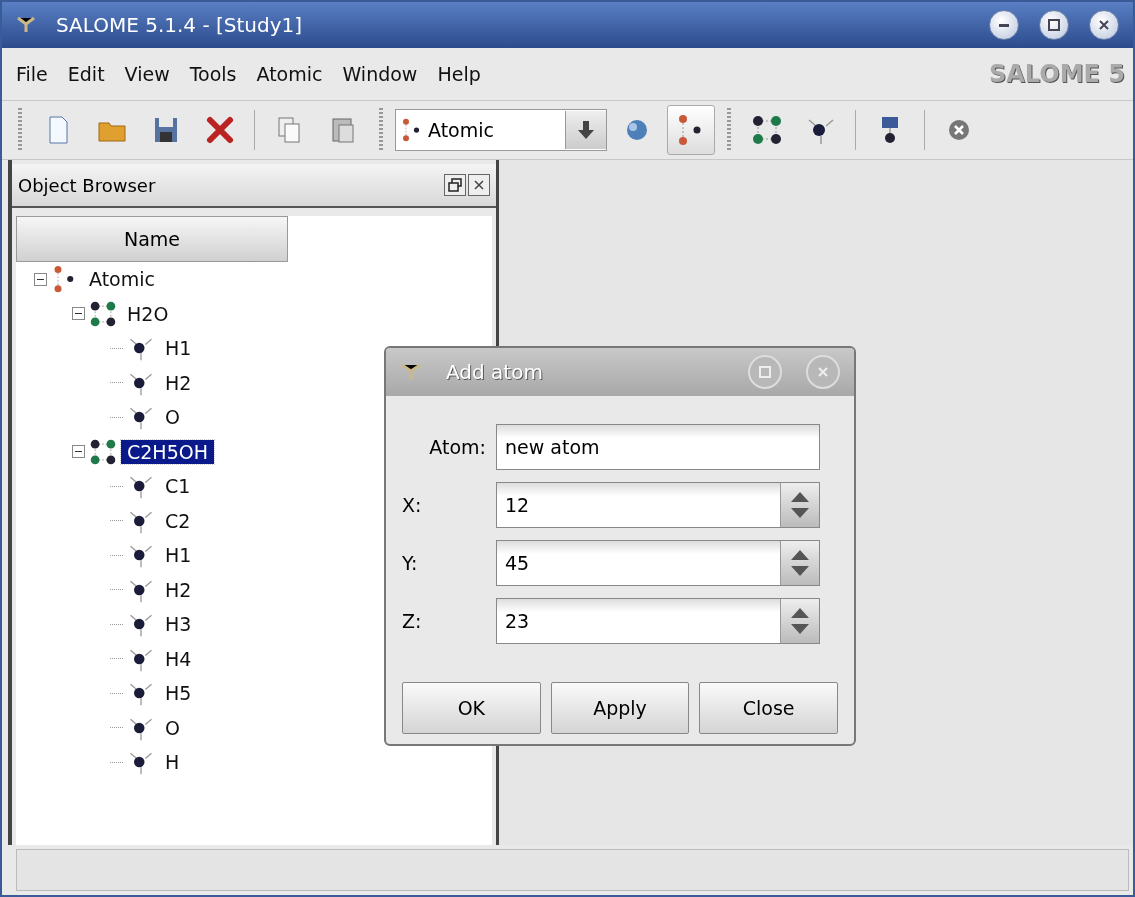 Image resolution: width=1135 pixels, height=897 pixels. I want to click on module-dropdown: Atomic, so click(501, 130).